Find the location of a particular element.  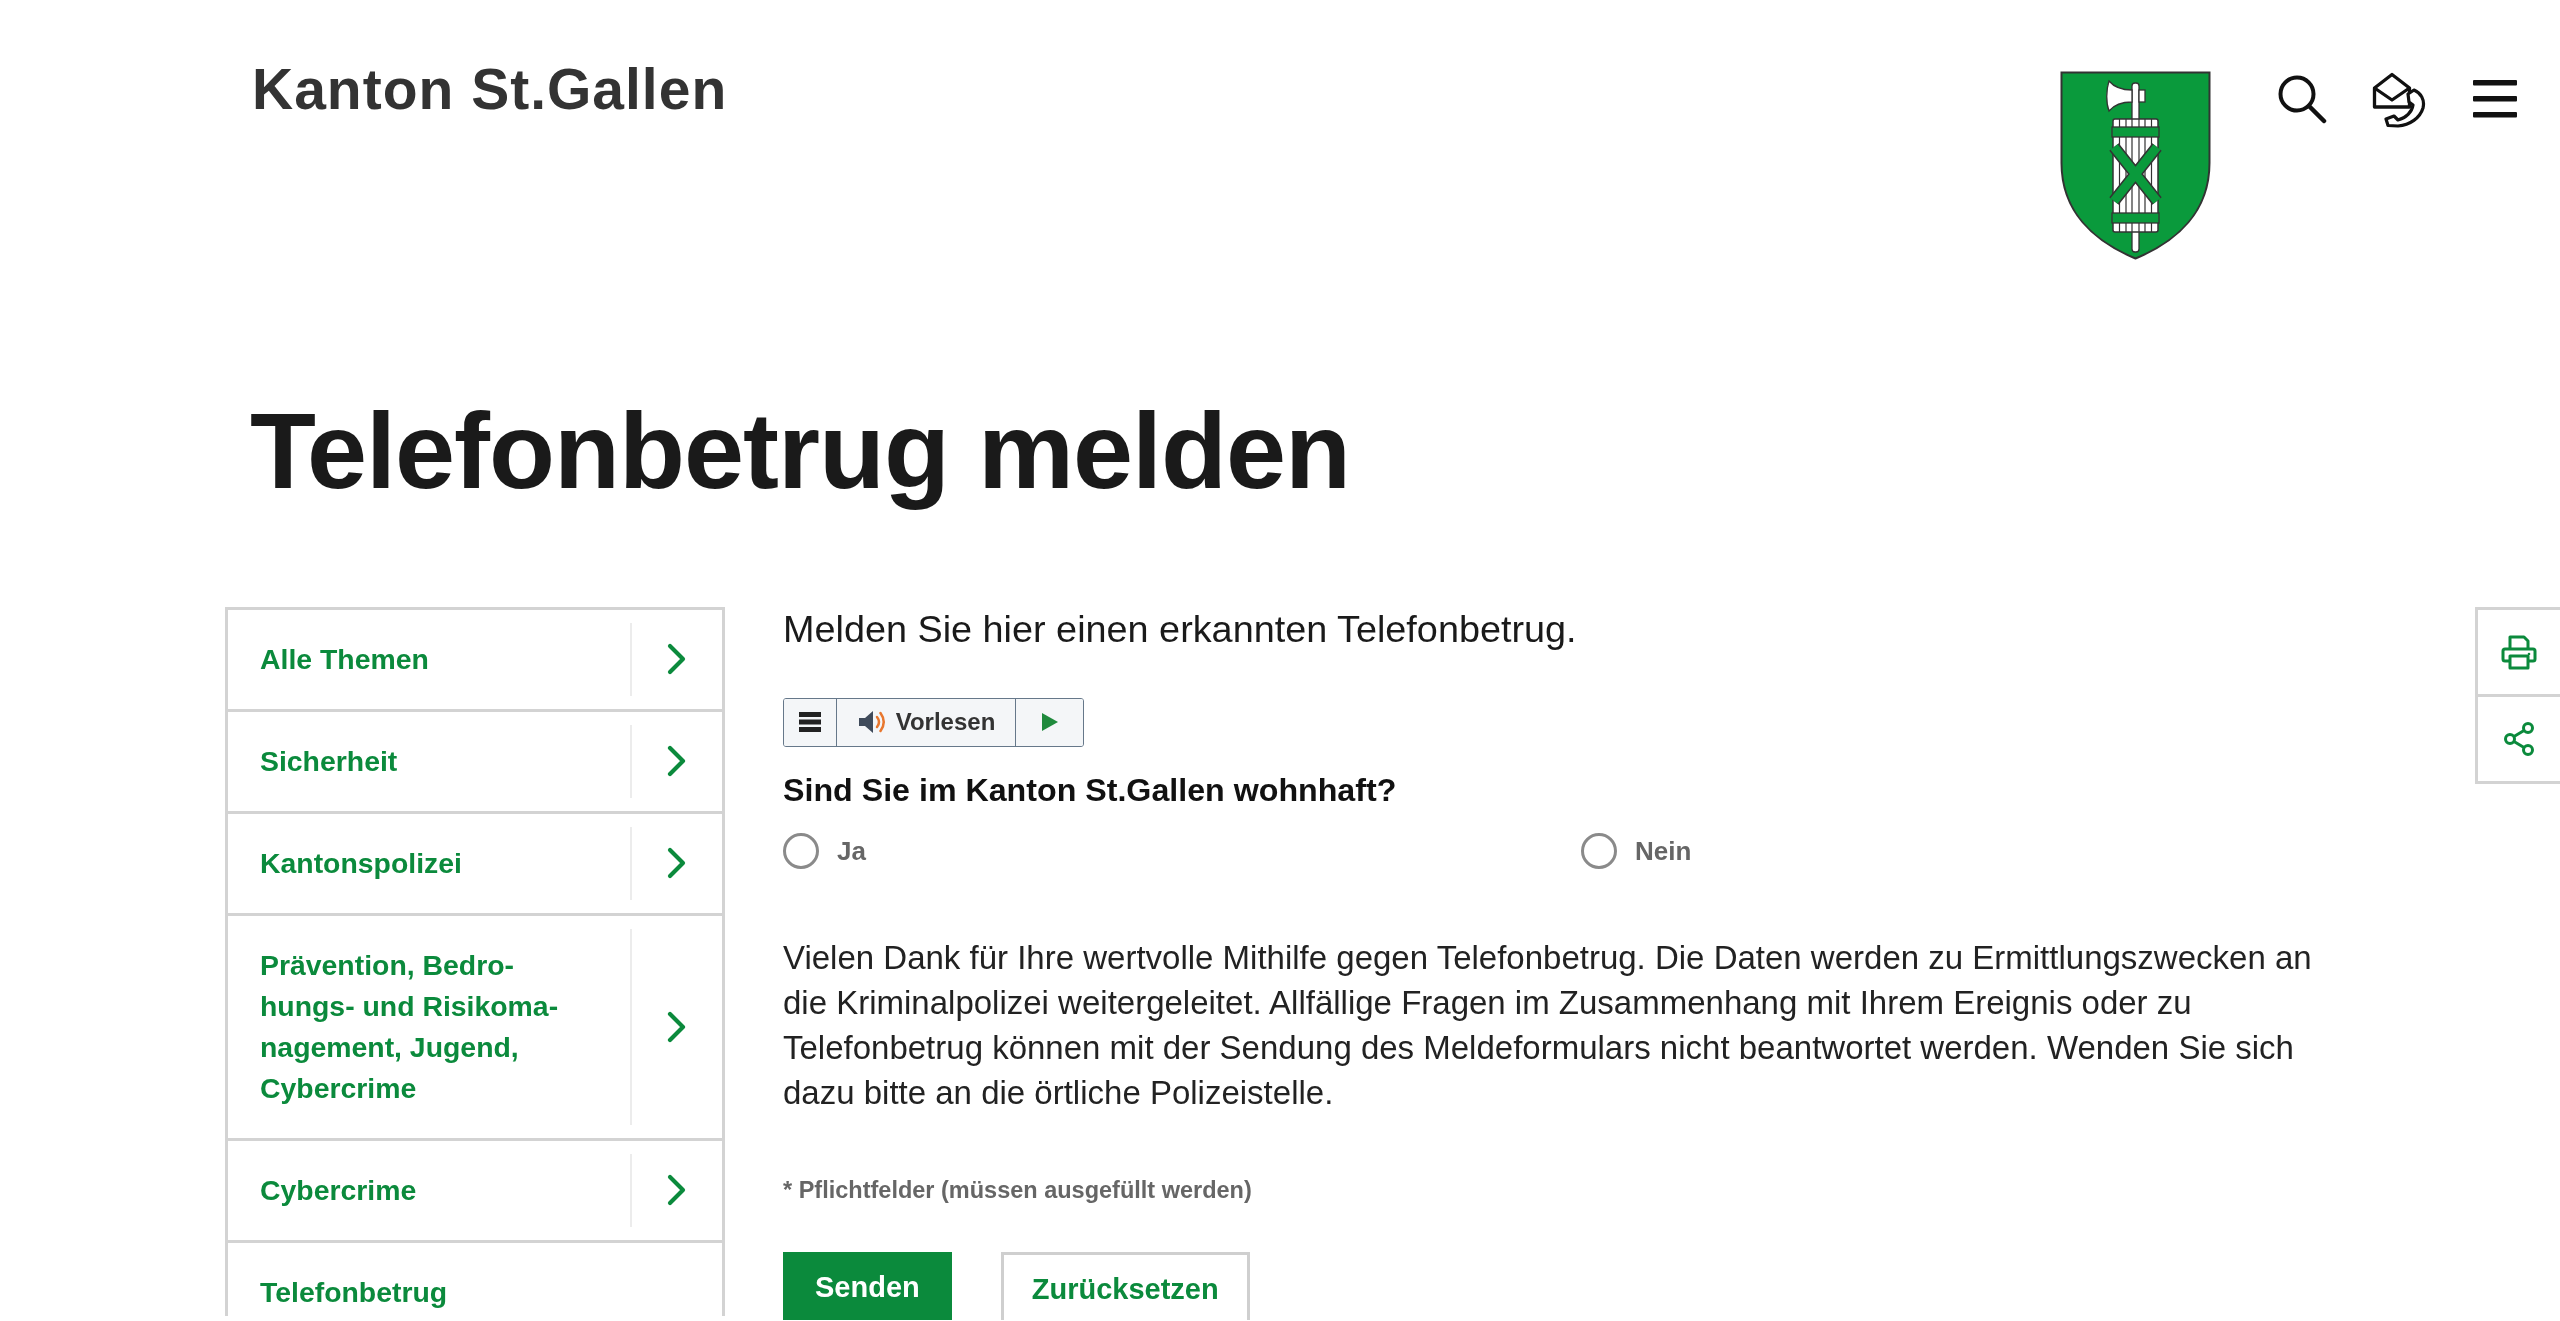

page-title: Telefonbetrug melden is located at coordinates (800, 451).